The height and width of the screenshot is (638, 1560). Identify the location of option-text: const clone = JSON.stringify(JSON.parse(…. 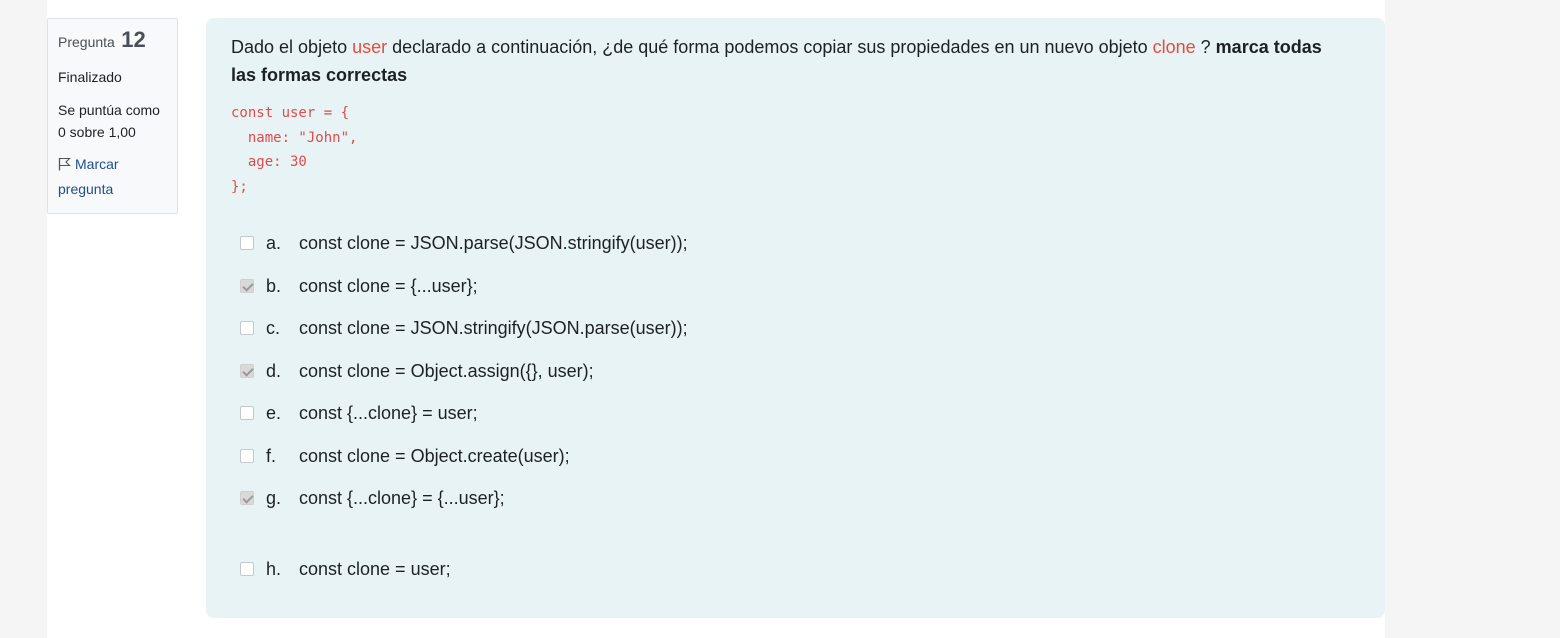
(493, 327).